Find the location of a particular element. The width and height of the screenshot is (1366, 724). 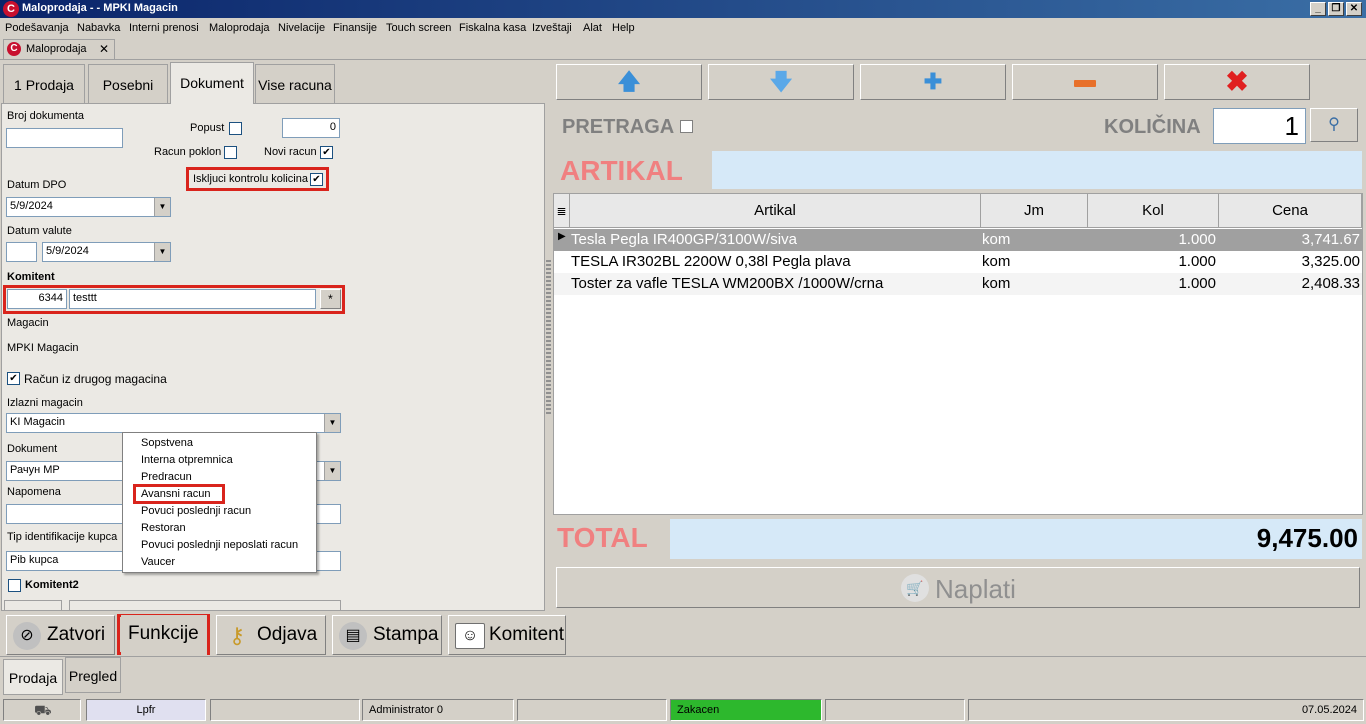

magacin-label: Magacin is located at coordinates (28, 323).